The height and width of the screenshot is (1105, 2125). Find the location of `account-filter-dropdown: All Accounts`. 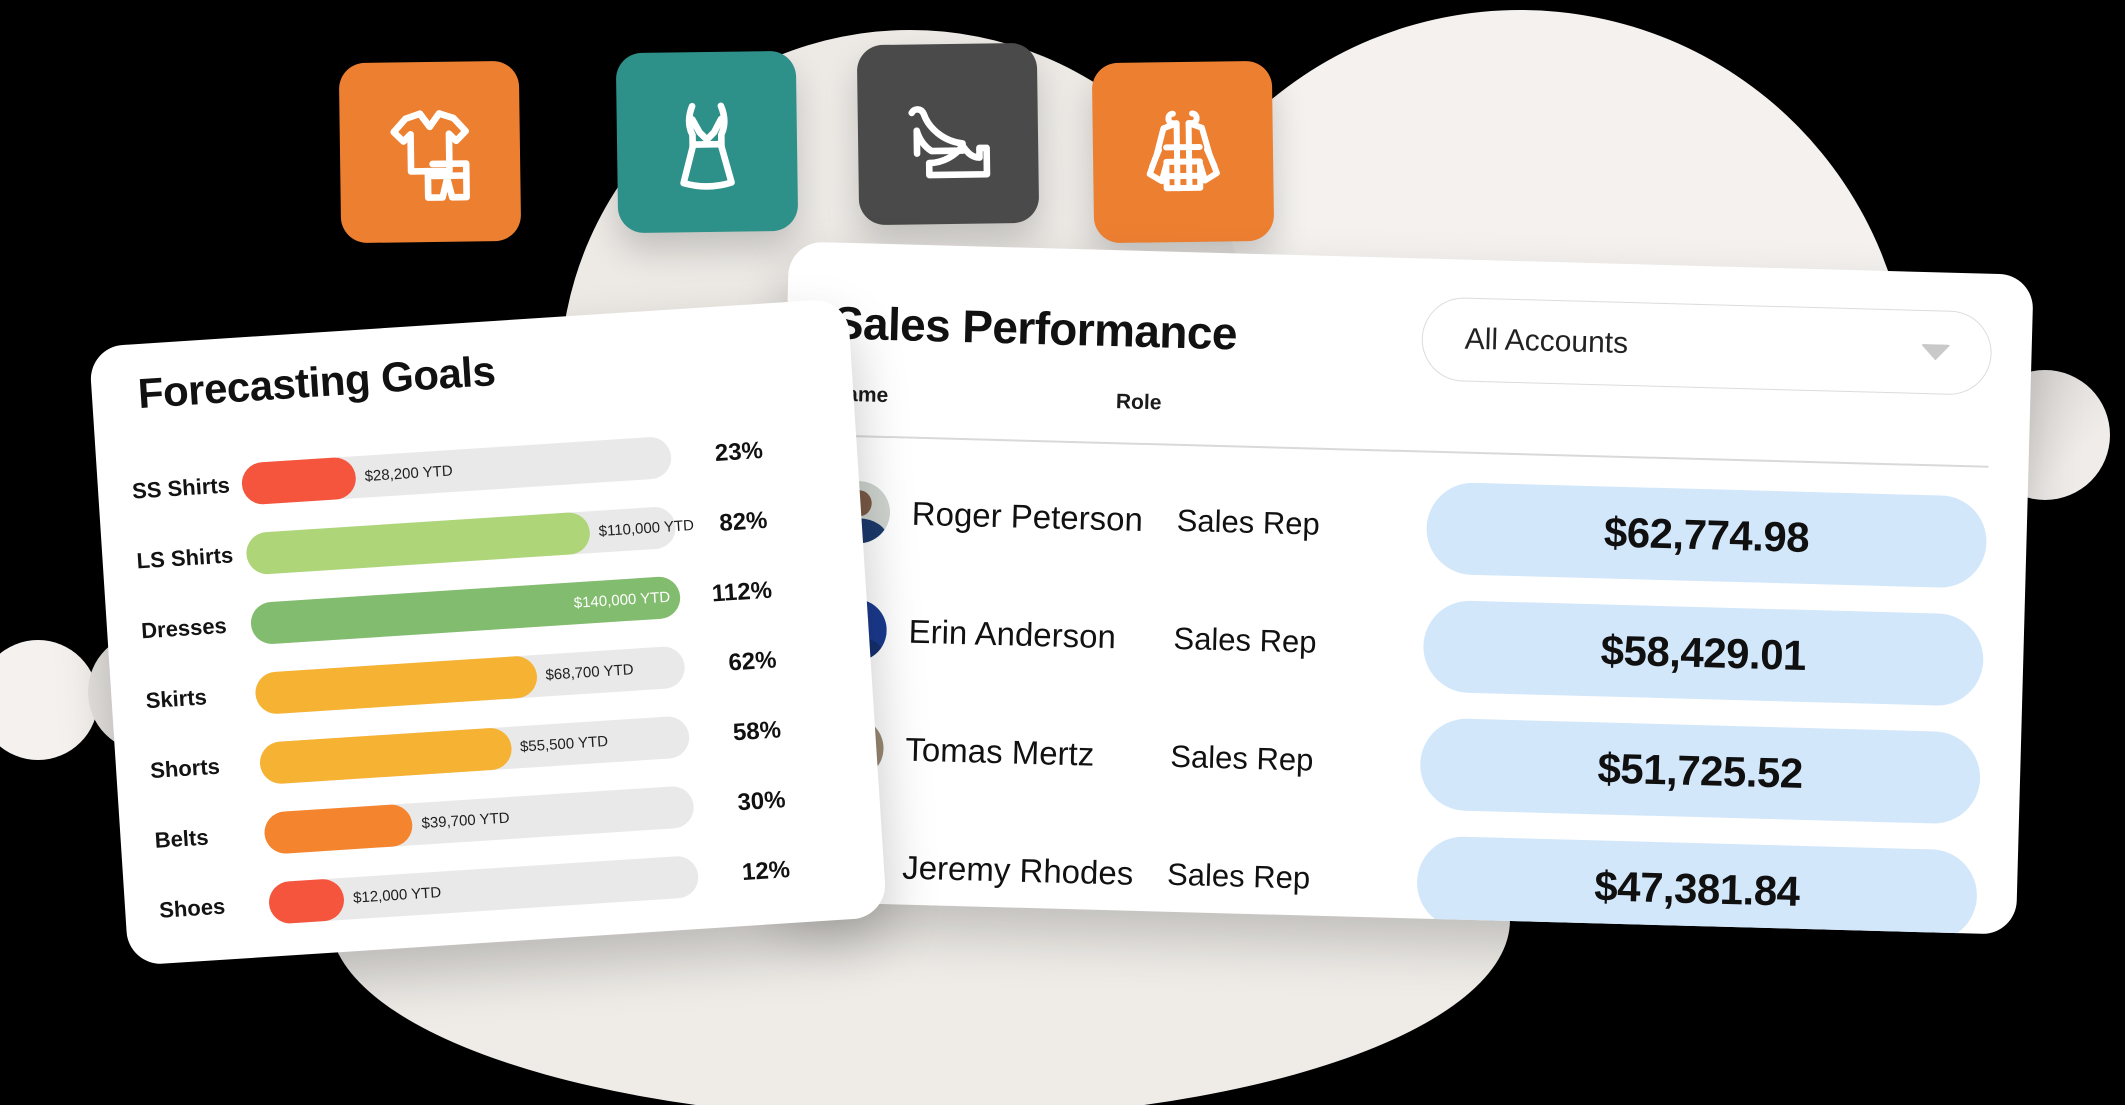

account-filter-dropdown: All Accounts is located at coordinates (1706, 346).